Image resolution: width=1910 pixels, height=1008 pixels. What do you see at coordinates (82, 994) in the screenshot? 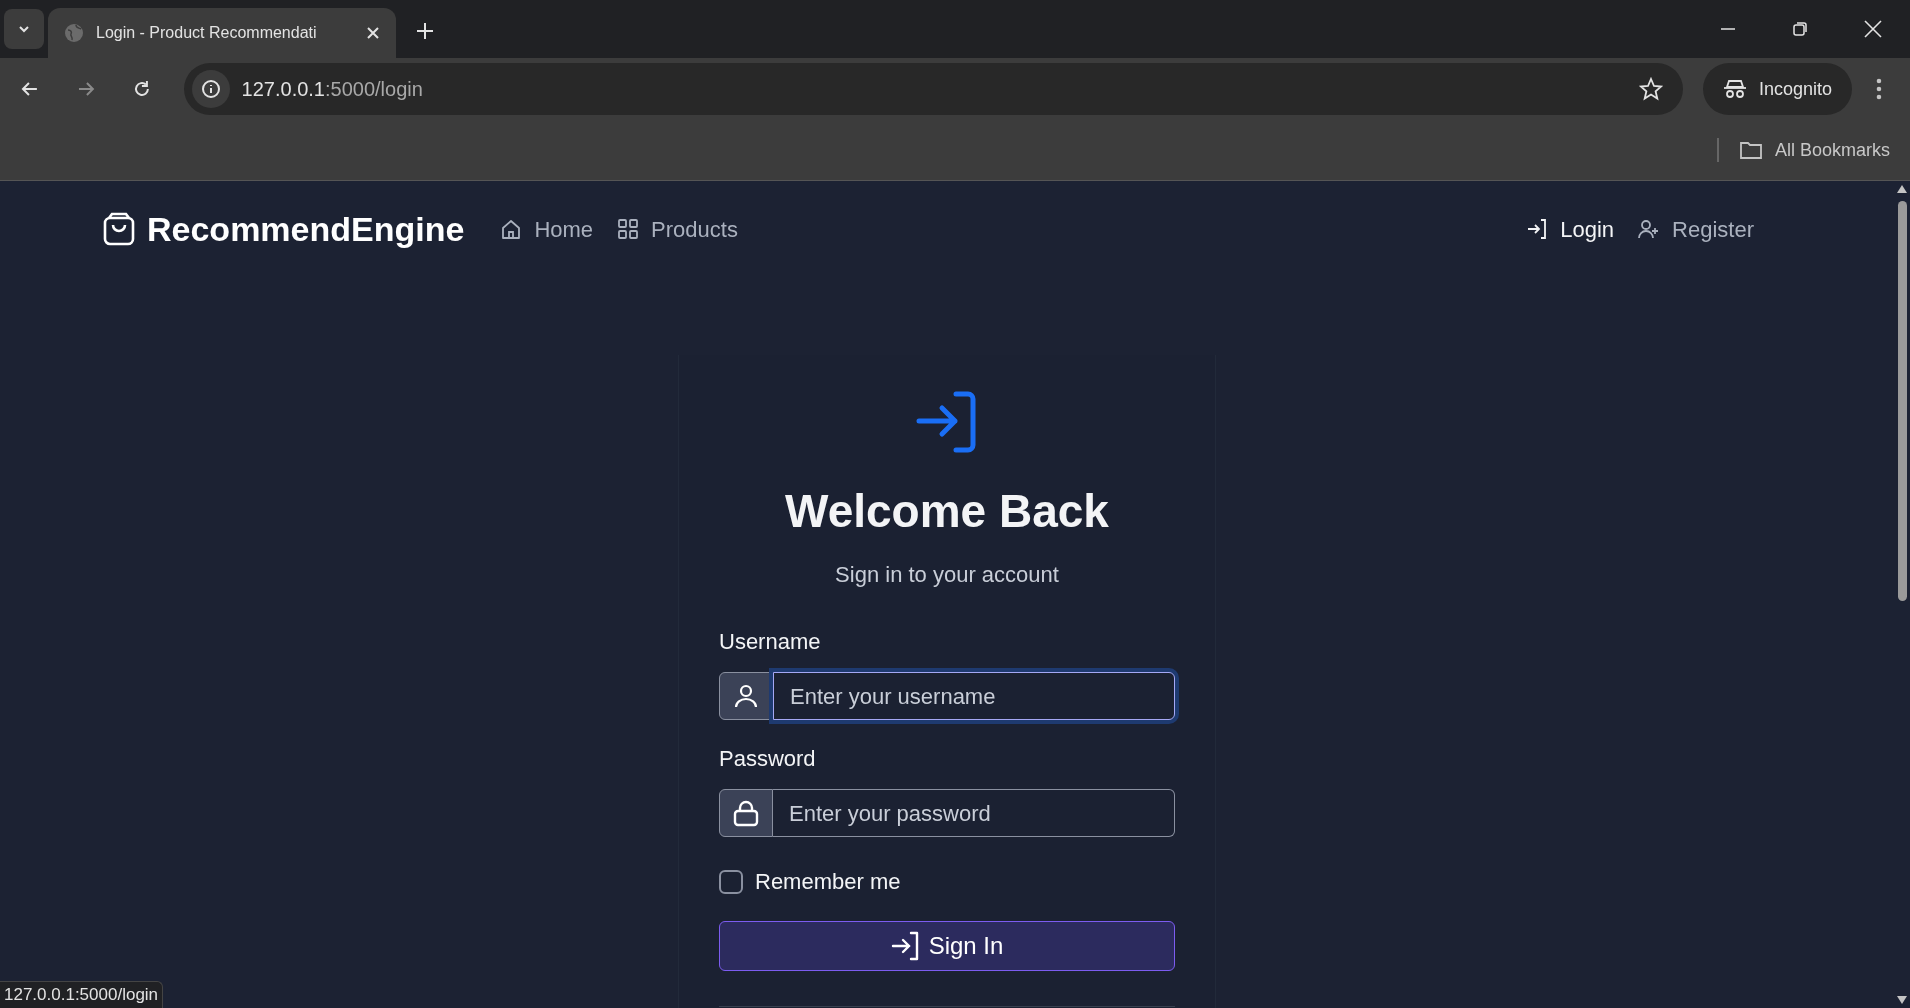
I see `status-bubble: 127.0.0.1:5000/login` at bounding box center [82, 994].